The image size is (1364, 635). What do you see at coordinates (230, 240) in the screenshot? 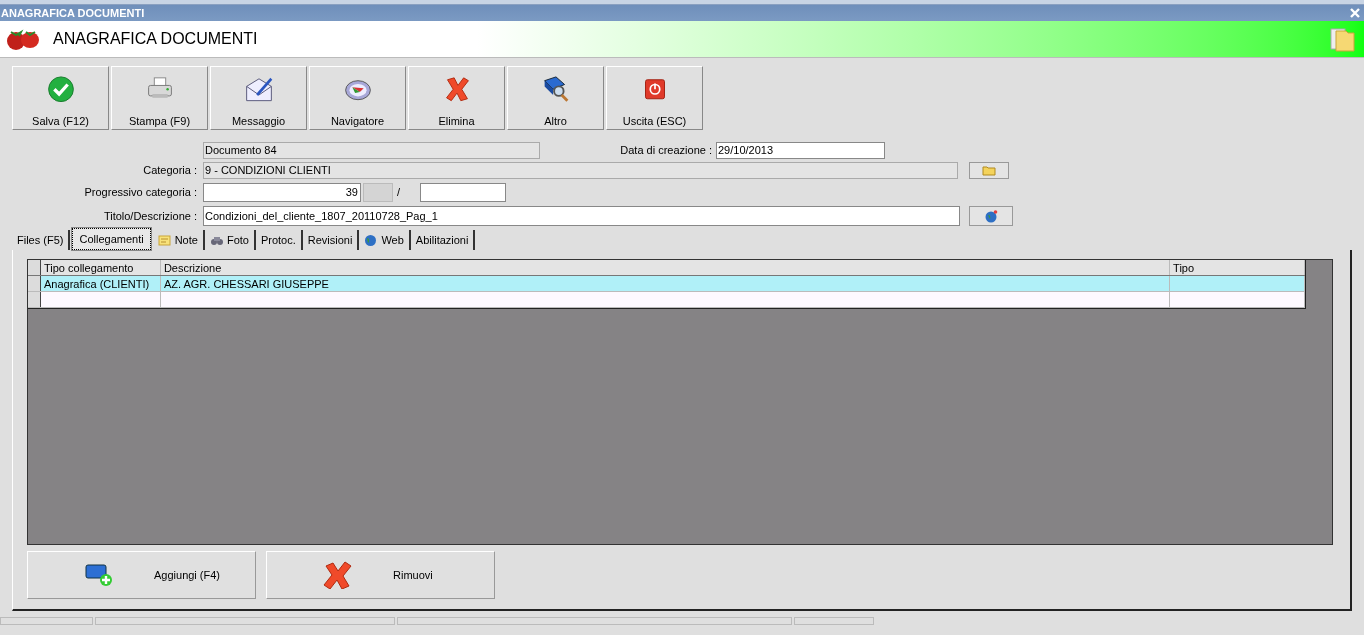
I see `tab: Foto` at bounding box center [230, 240].